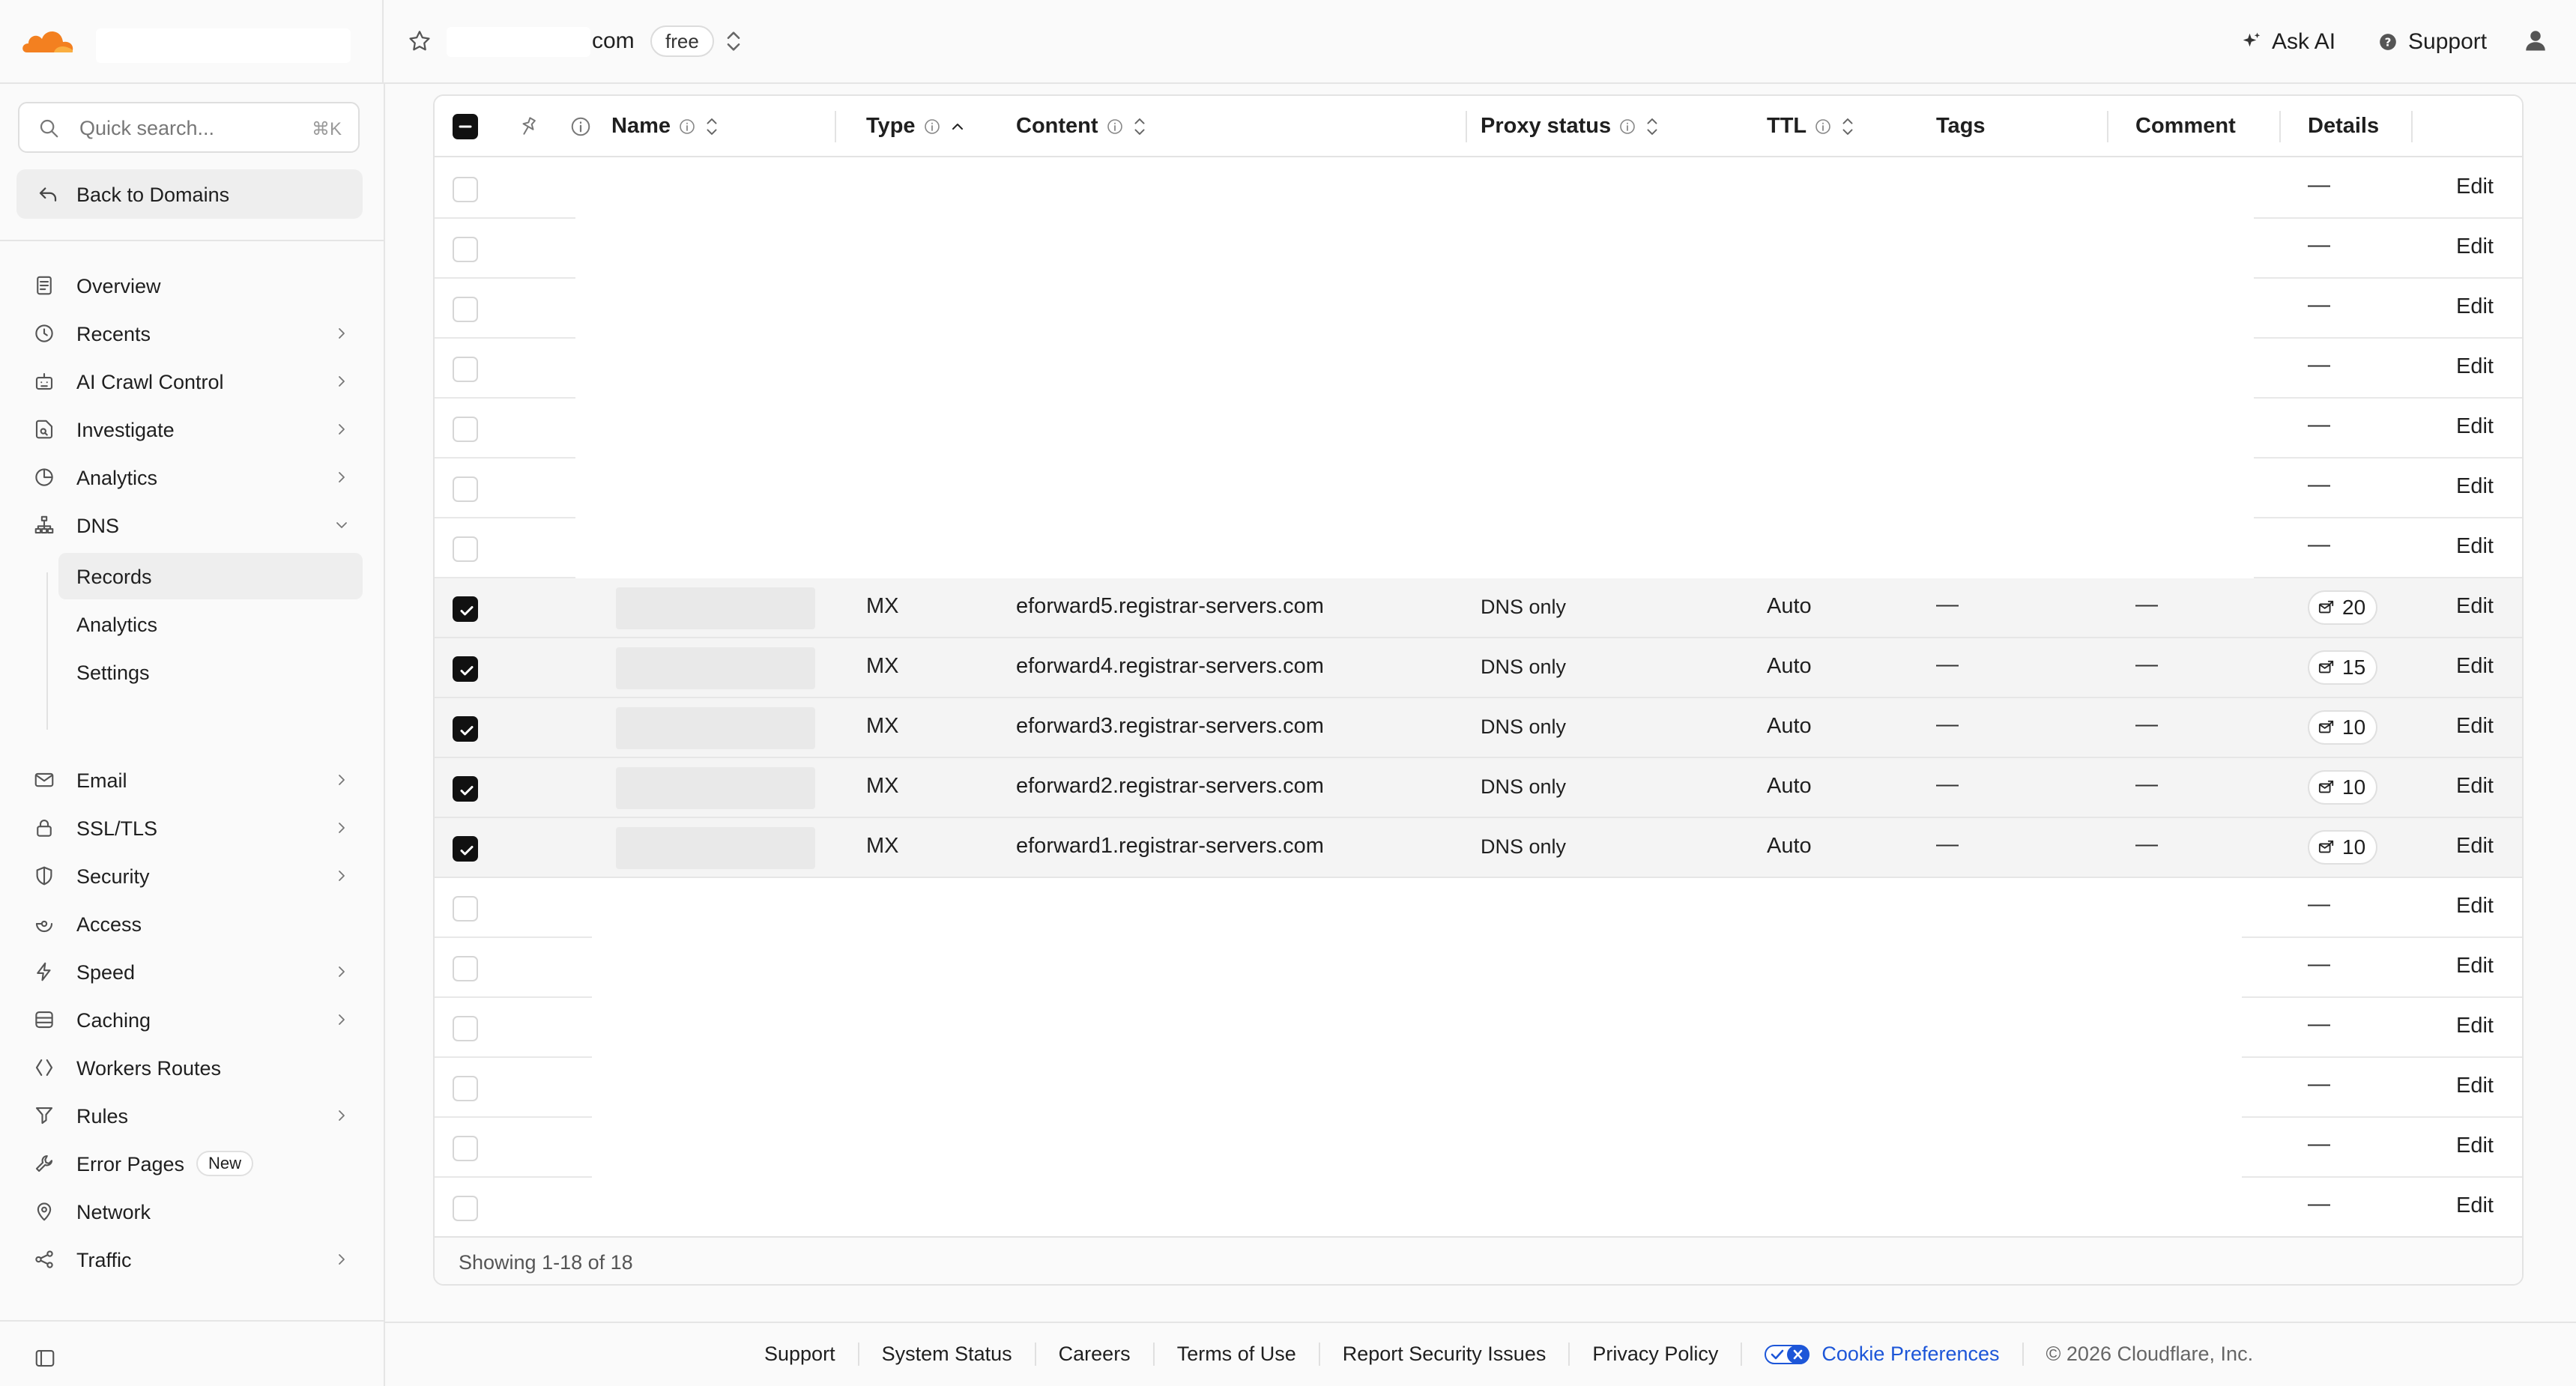 This screenshot has width=2576, height=1386. Describe the element at coordinates (189, 334) in the screenshot. I see `sidebar-item-recents: Recents` at that location.